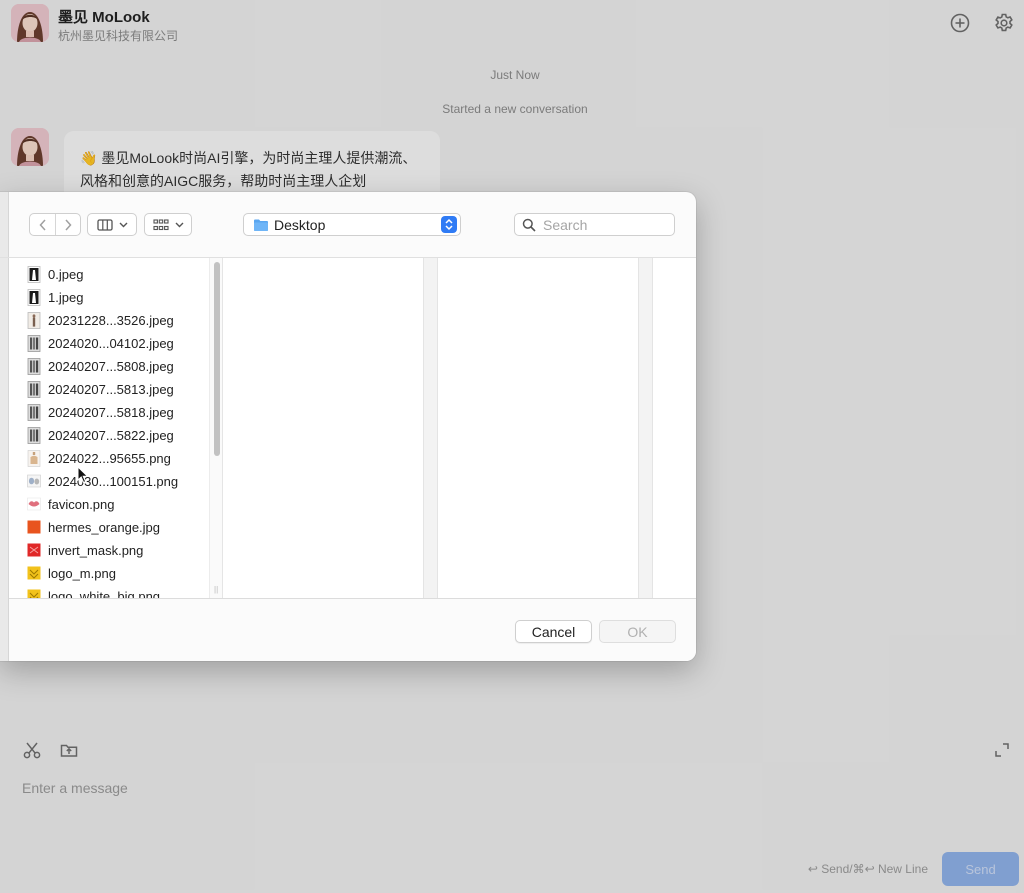  I want to click on message-timestamp: Just Now, so click(515, 75).